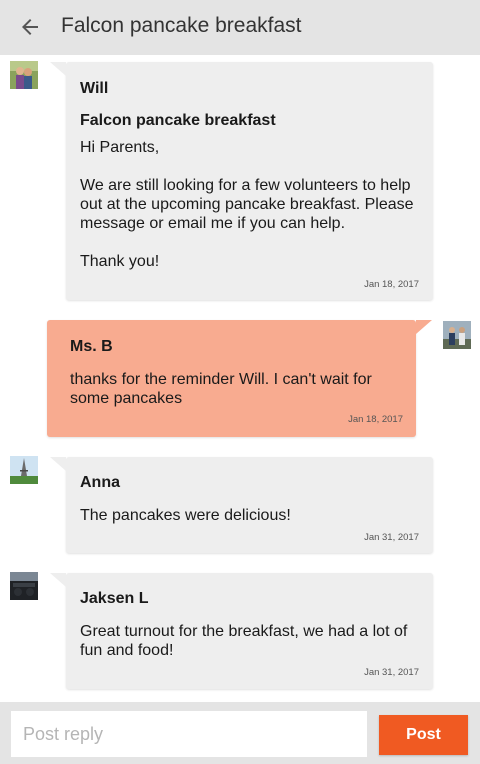 This screenshot has width=480, height=764. I want to click on message-body: The pancakes were delicious!, so click(185, 515).